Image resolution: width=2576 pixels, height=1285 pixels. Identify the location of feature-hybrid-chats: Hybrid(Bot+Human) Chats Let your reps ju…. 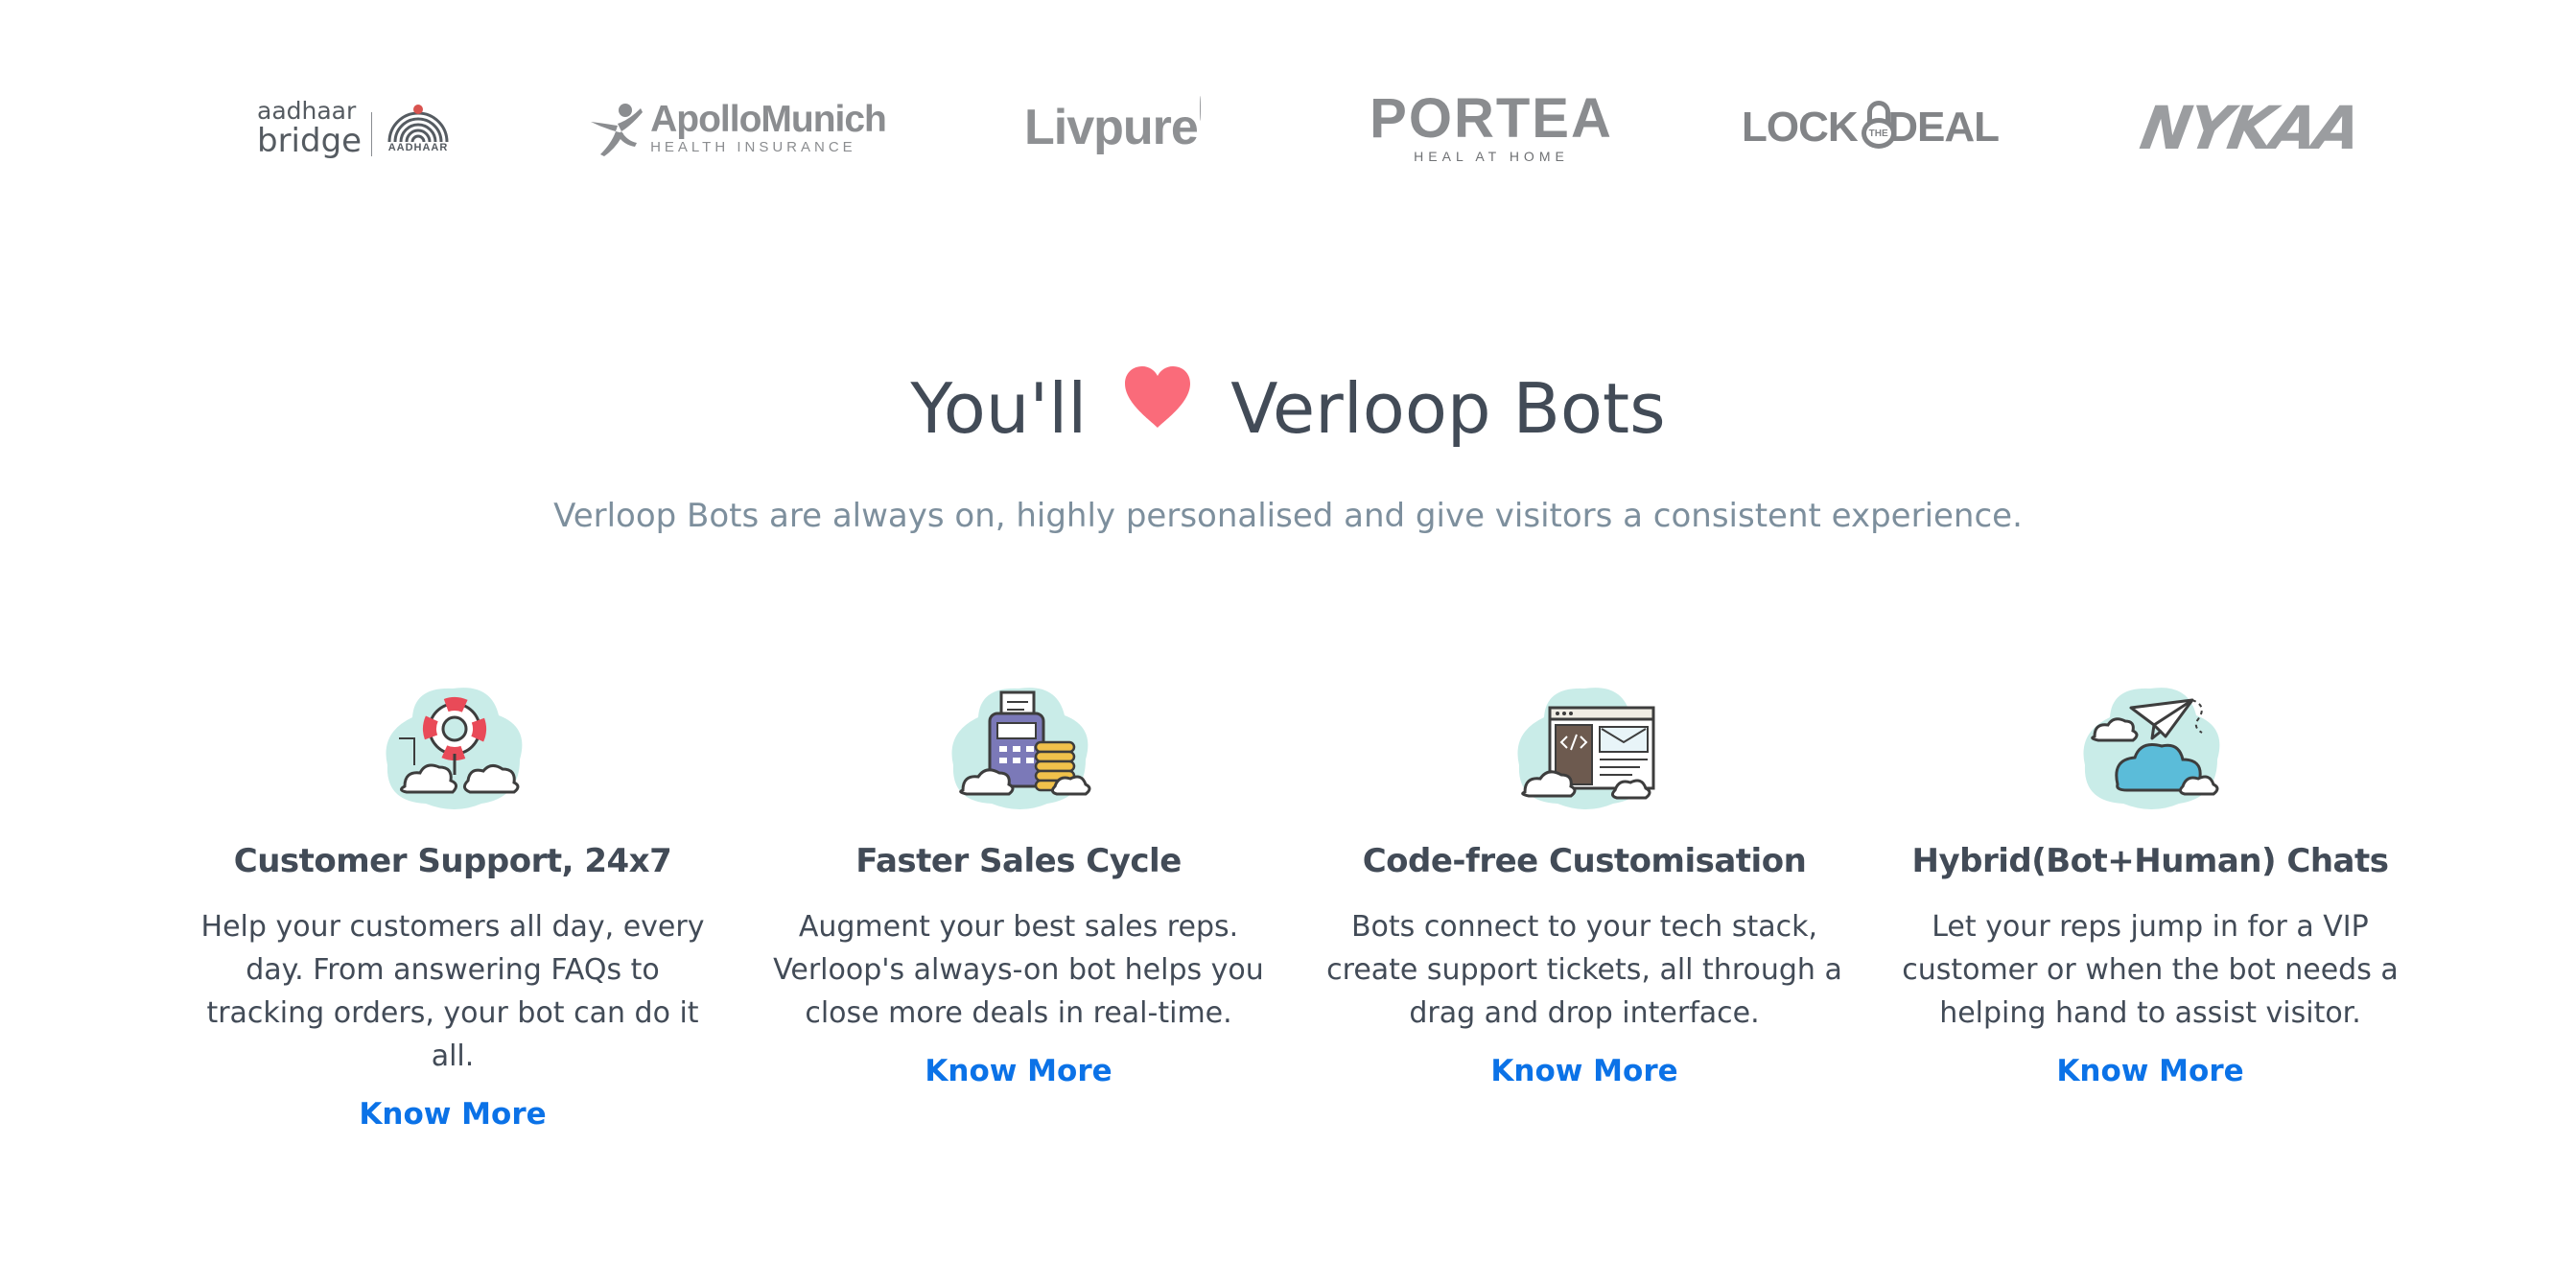
(2150, 884).